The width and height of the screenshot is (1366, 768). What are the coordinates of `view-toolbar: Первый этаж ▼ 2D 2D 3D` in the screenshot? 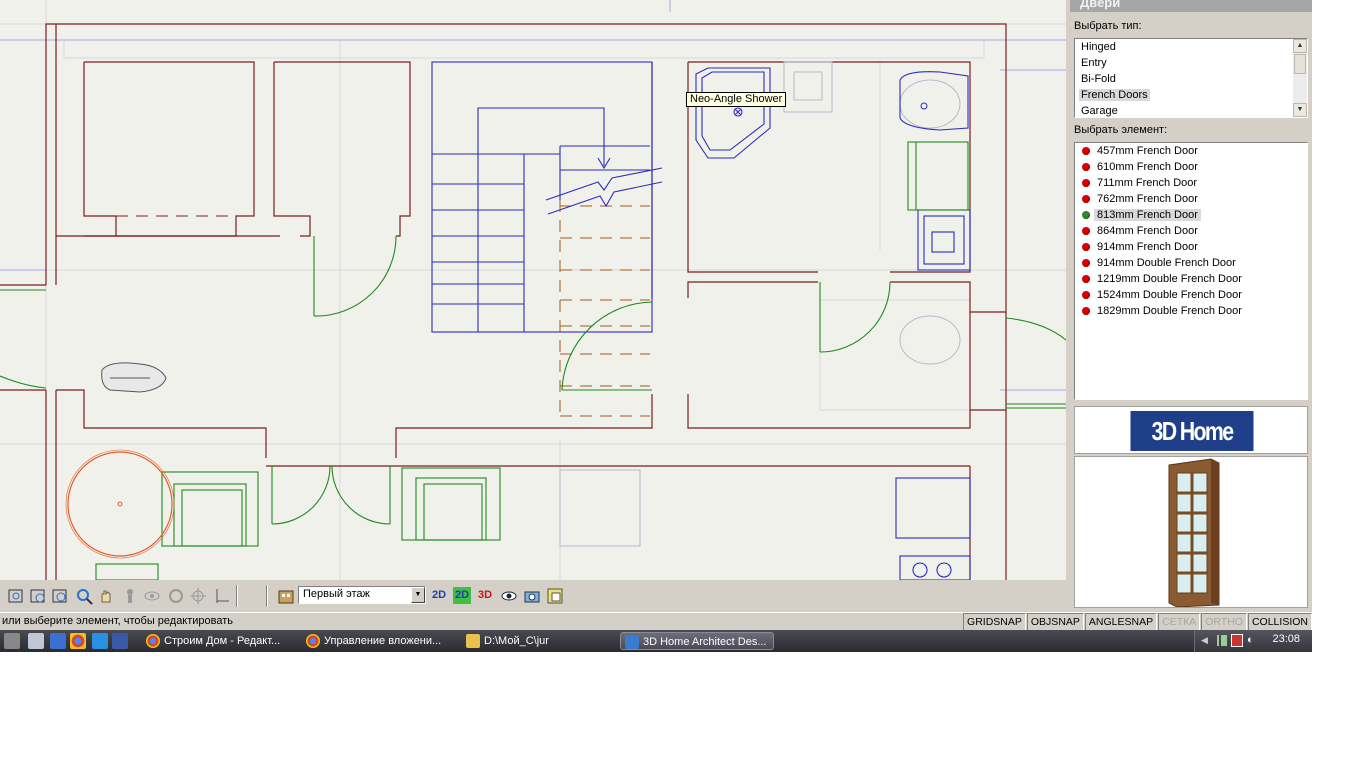 It's located at (533, 596).